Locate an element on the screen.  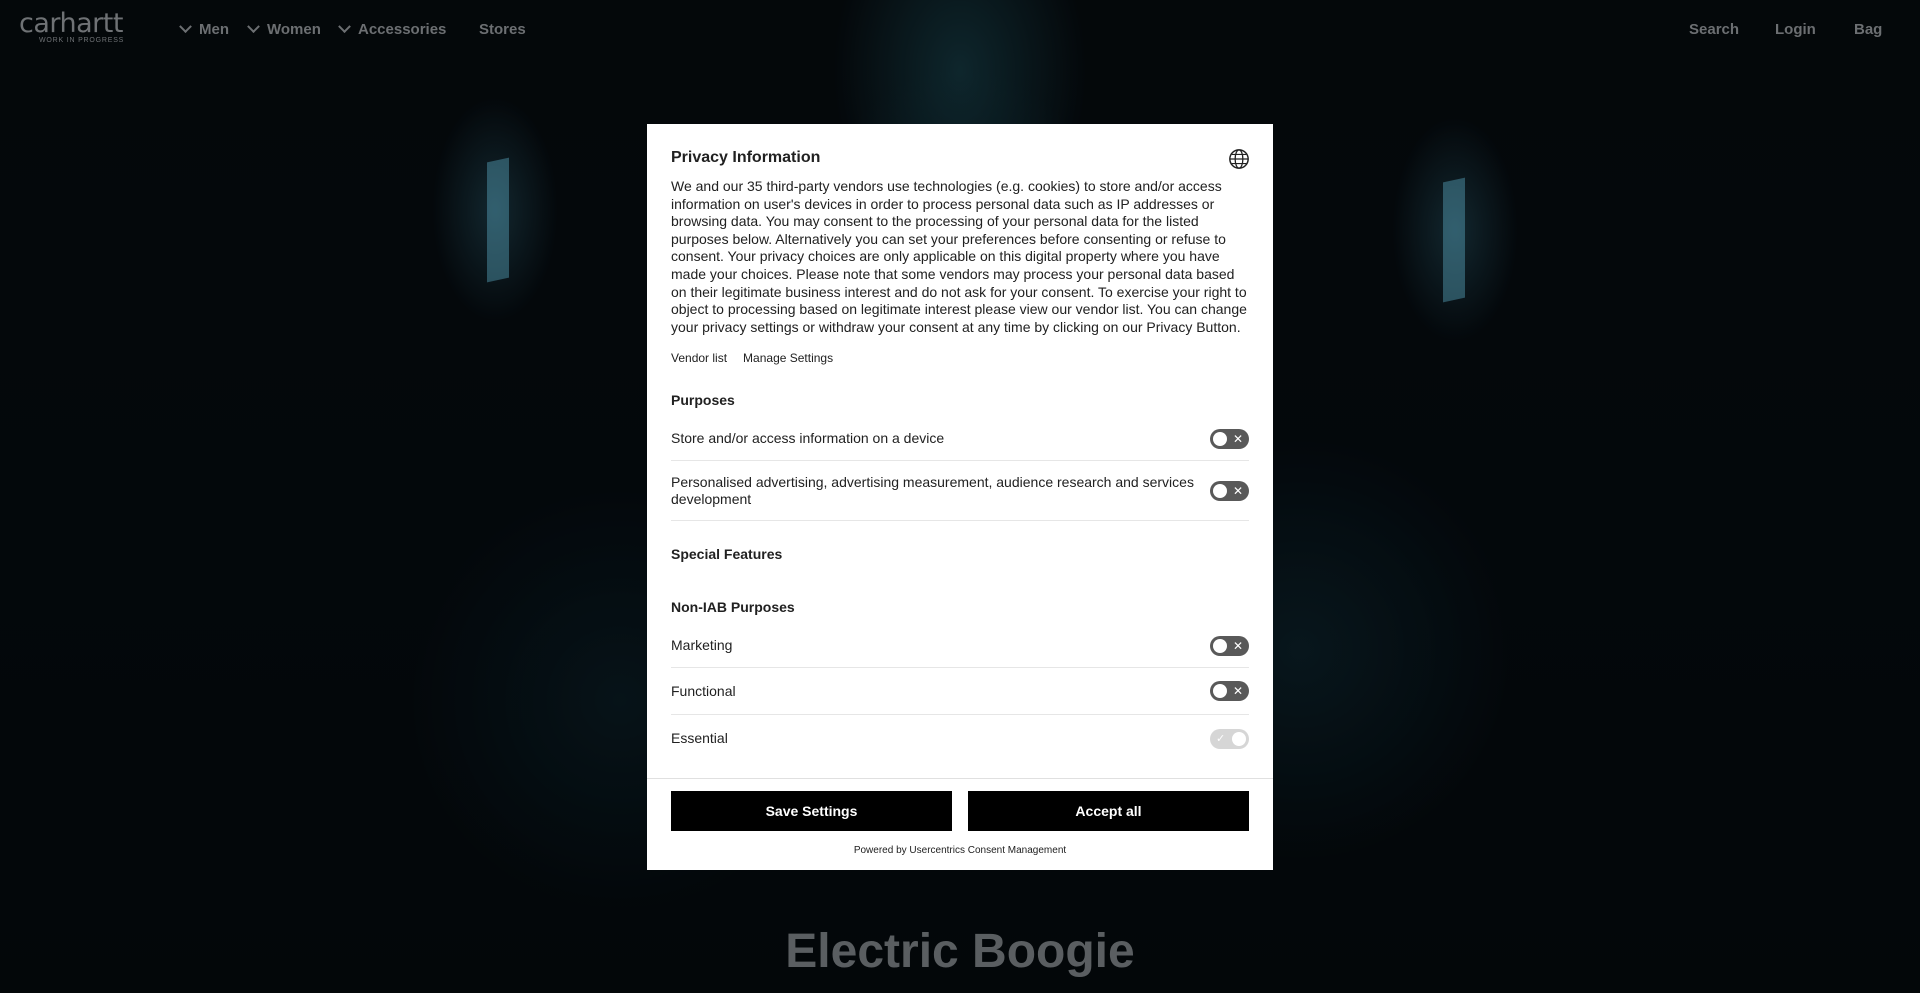
purpose-label: Essential is located at coordinates (699, 738).